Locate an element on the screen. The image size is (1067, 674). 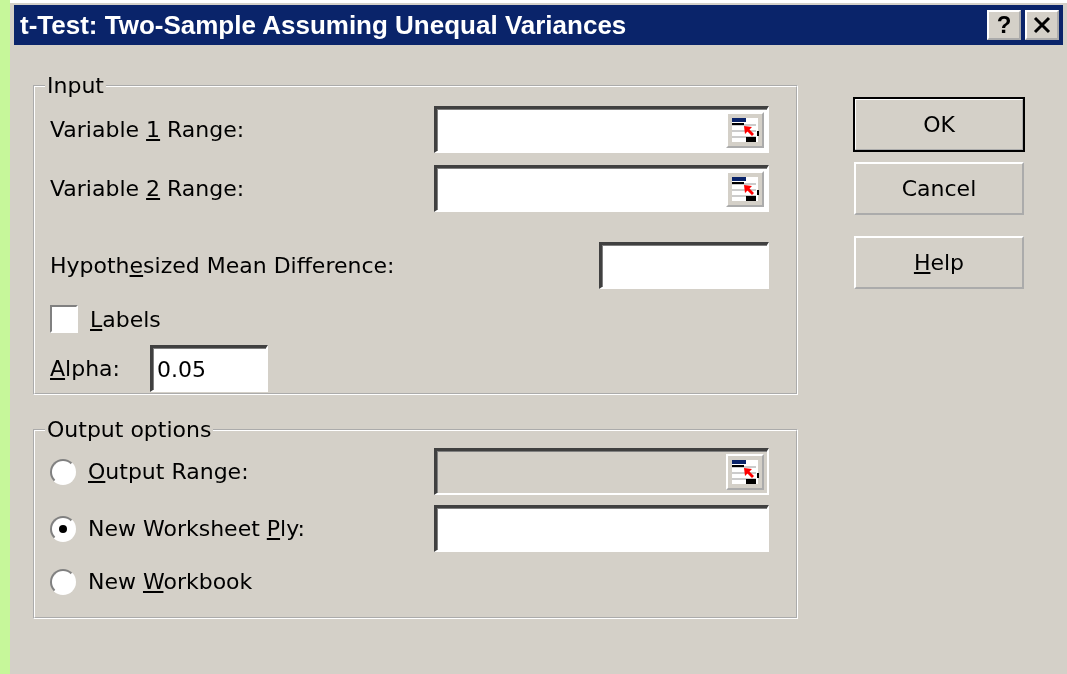
group-label: Input is located at coordinates (75, 85).